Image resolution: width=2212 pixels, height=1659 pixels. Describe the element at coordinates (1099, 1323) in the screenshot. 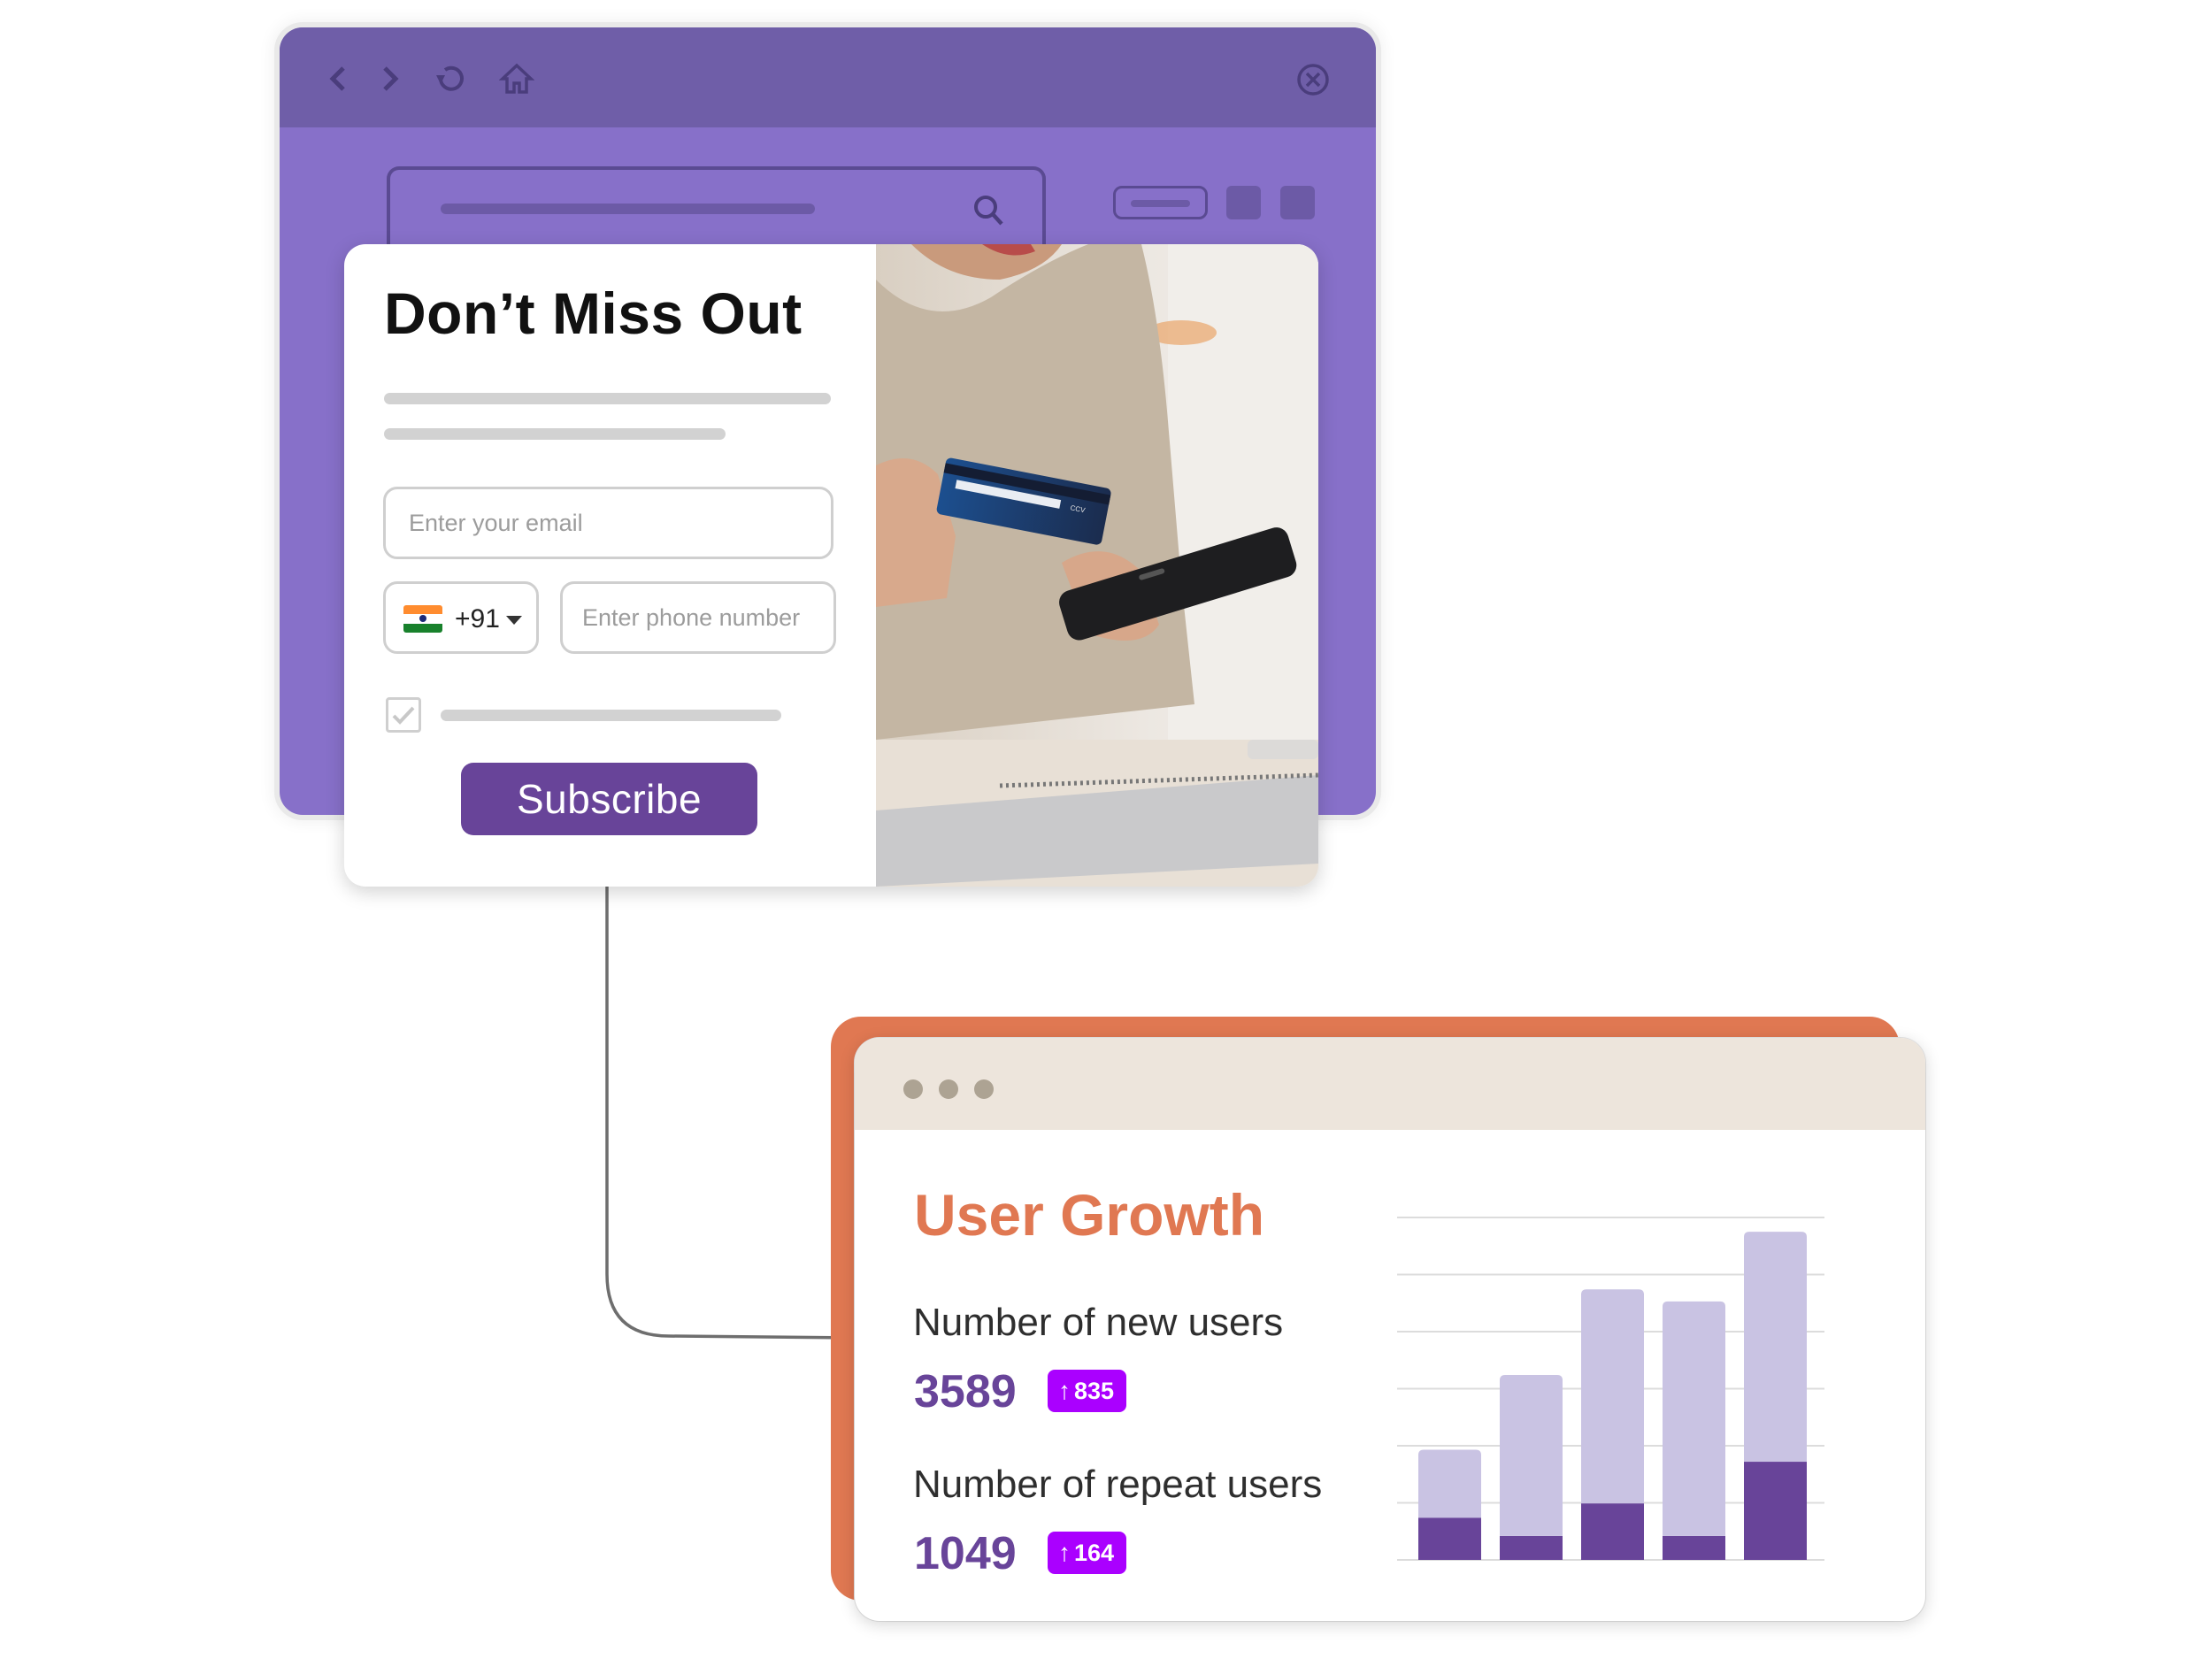

I see `new-users-label: Number of new users` at that location.